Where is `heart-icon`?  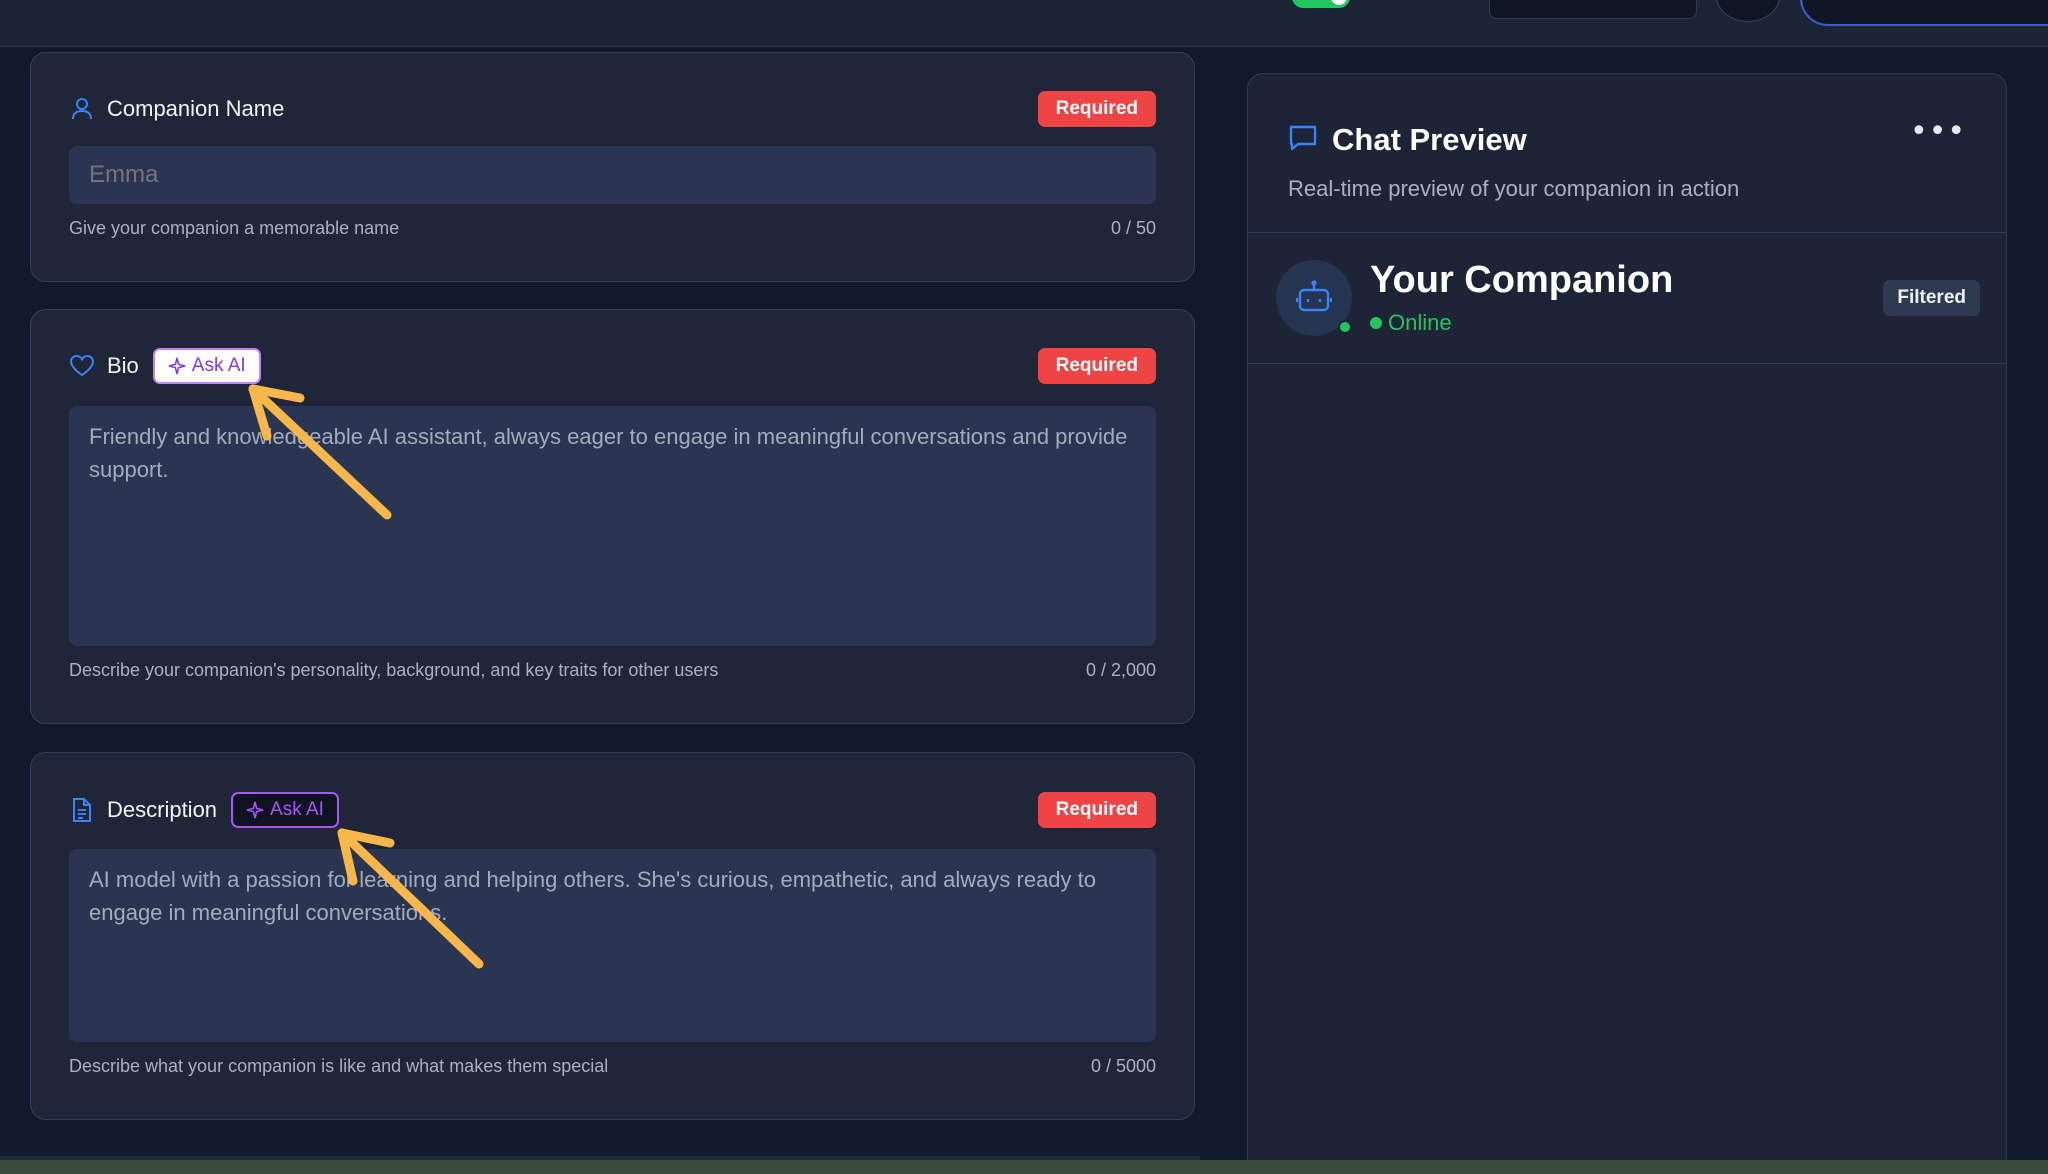
heart-icon is located at coordinates (82, 366).